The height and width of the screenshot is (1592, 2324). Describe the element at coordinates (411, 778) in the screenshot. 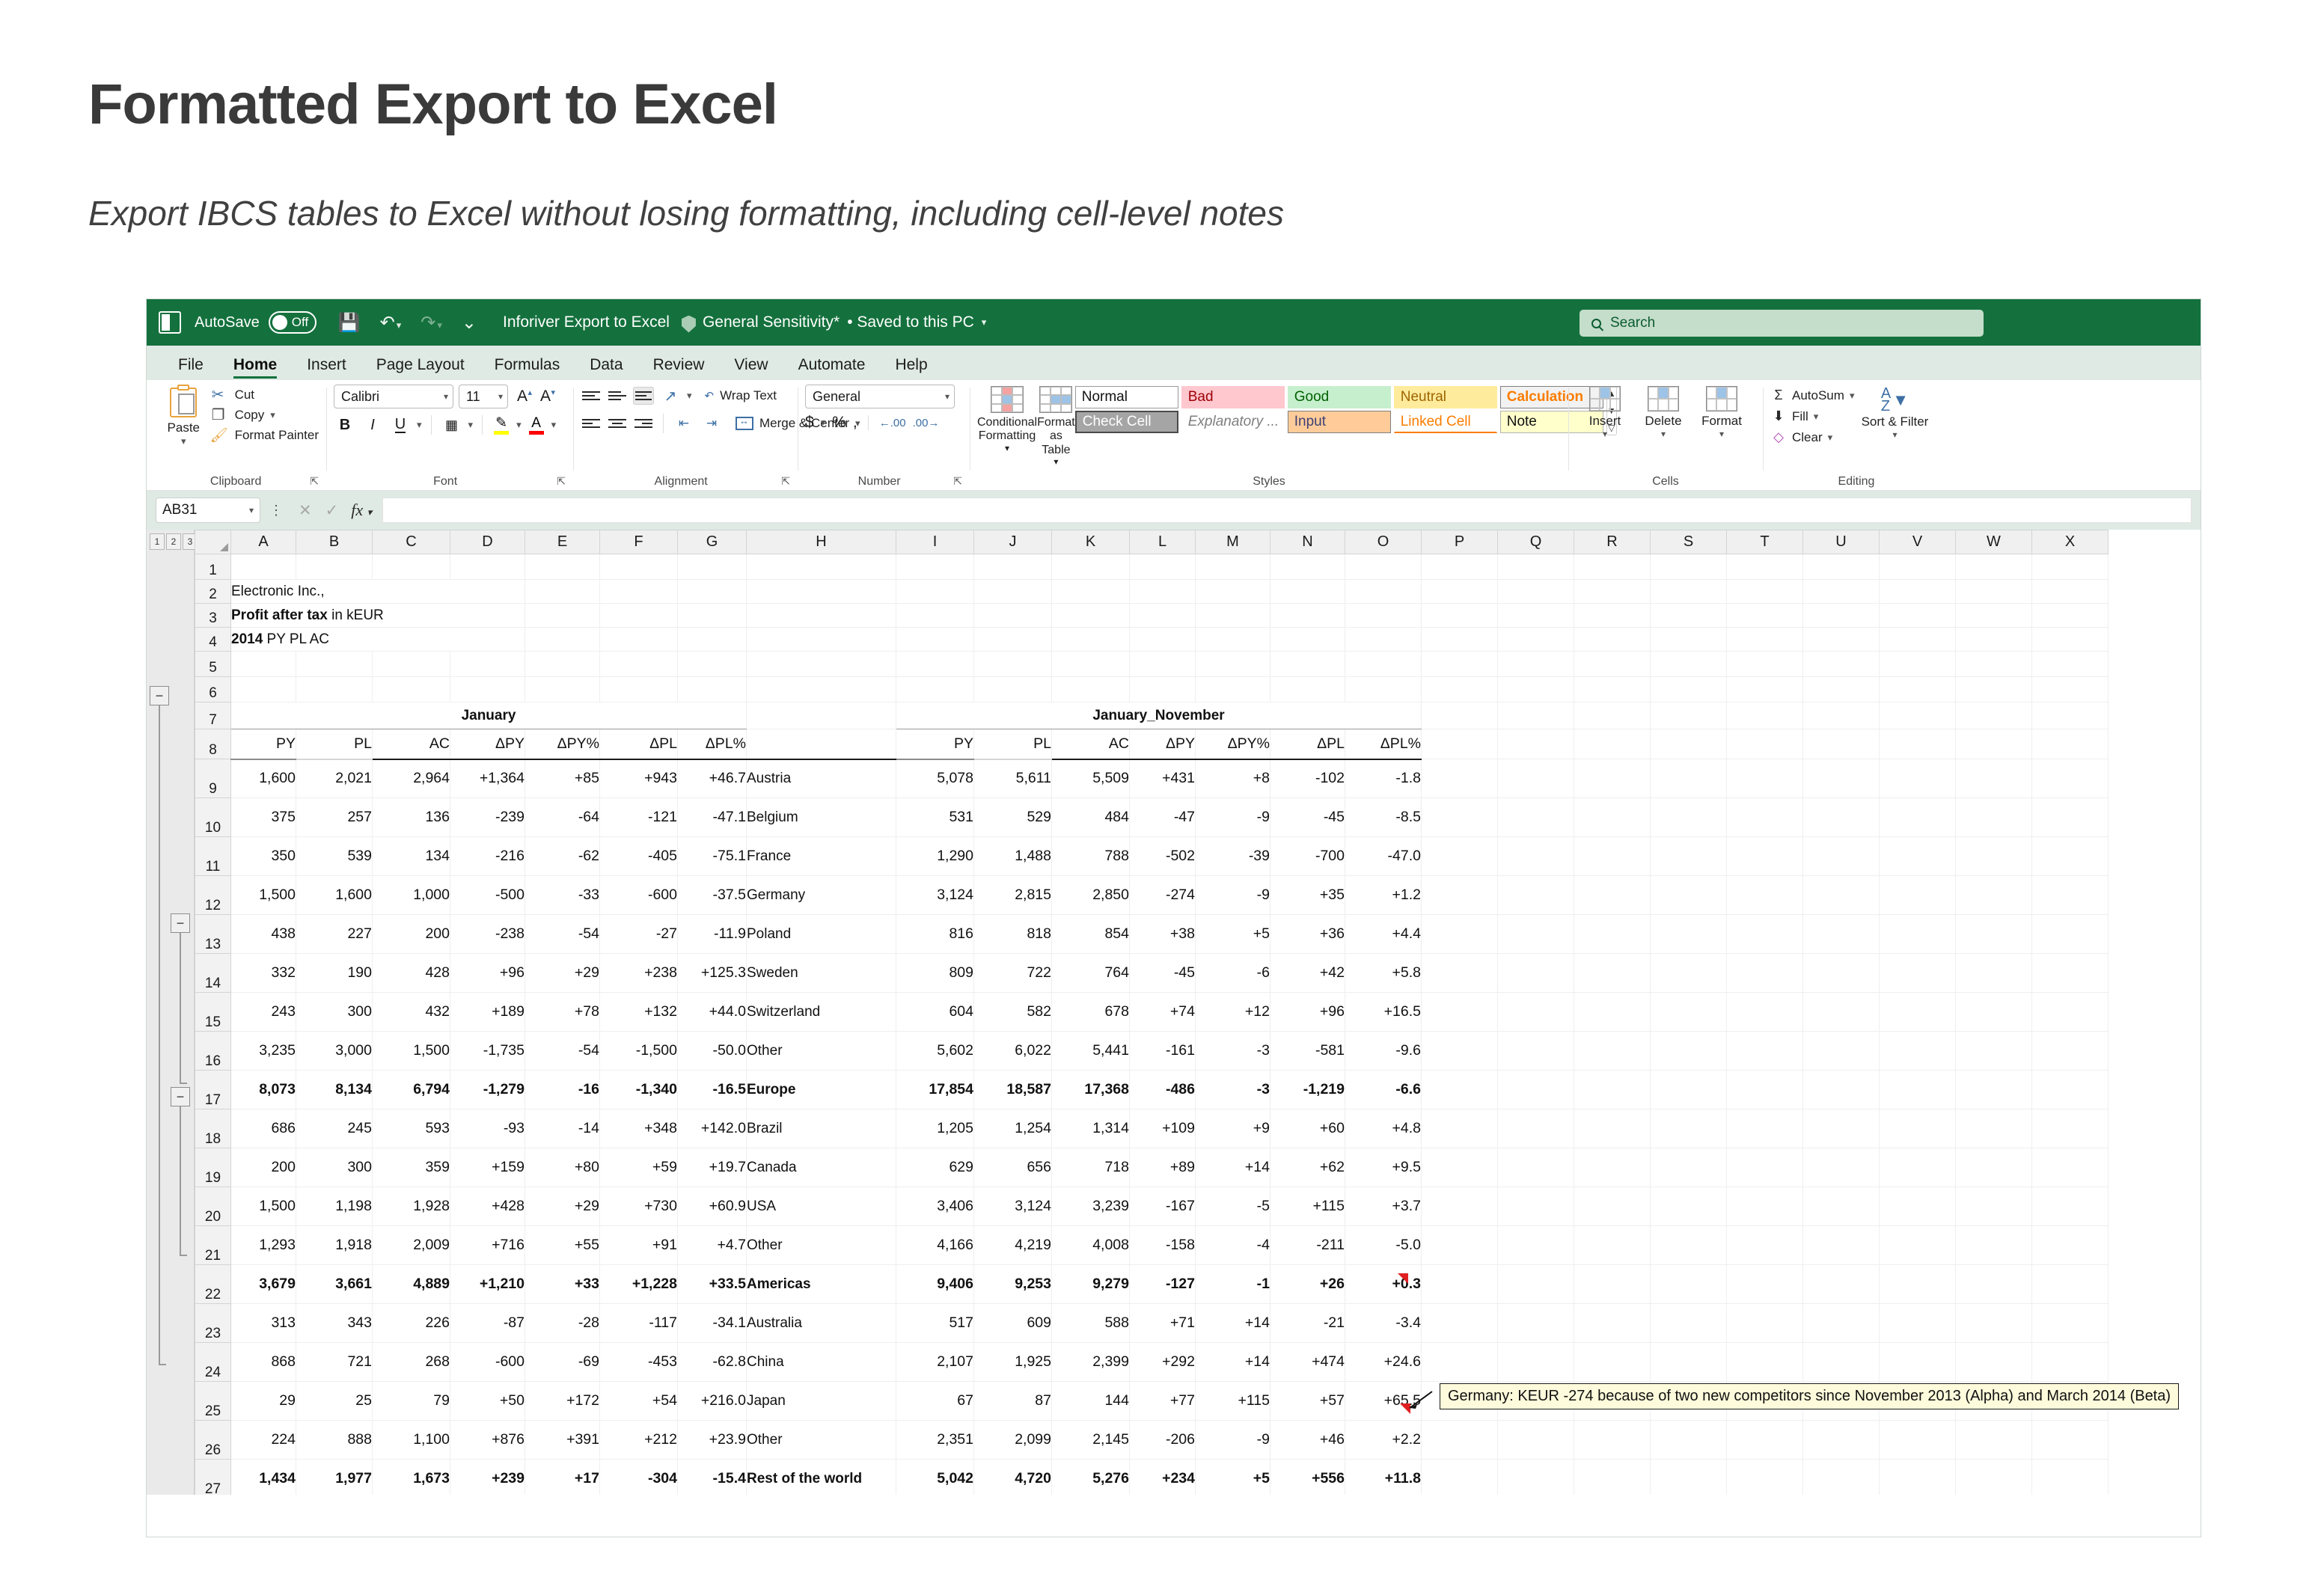

I see `data-cell: 2,964` at that location.